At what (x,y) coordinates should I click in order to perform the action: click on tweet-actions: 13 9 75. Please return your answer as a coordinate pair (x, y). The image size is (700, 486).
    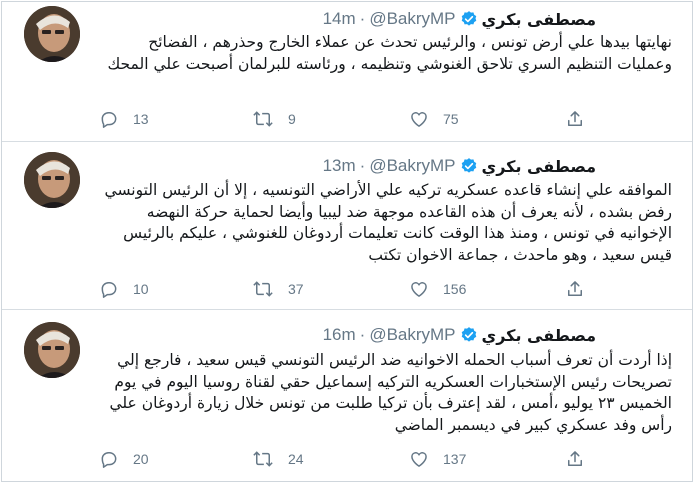
    Looking at the image, I should click on (347, 120).